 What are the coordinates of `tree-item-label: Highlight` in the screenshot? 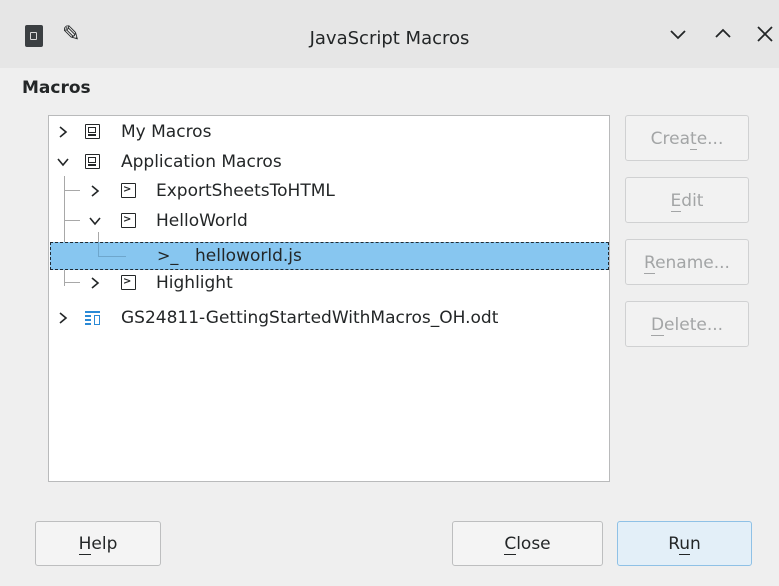 It's located at (194, 283).